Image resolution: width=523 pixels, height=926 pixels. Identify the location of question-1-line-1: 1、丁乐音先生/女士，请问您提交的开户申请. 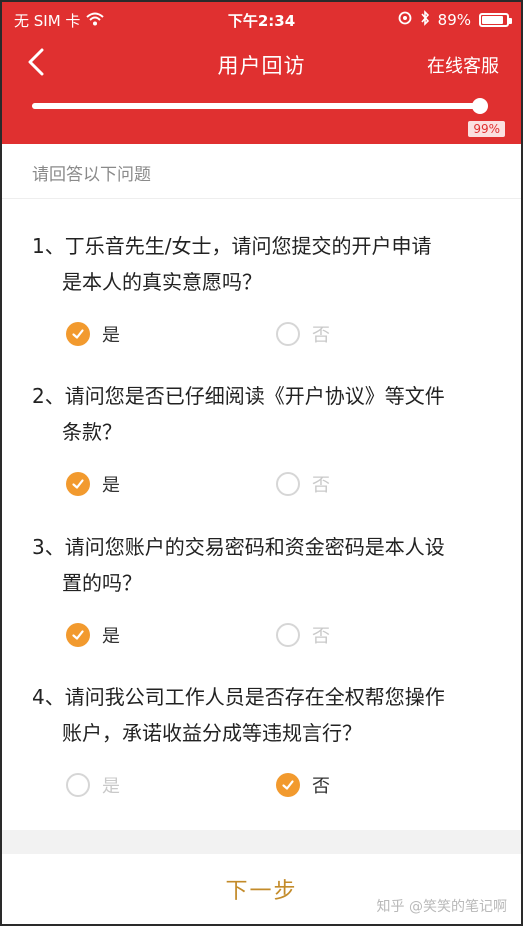
(232, 246).